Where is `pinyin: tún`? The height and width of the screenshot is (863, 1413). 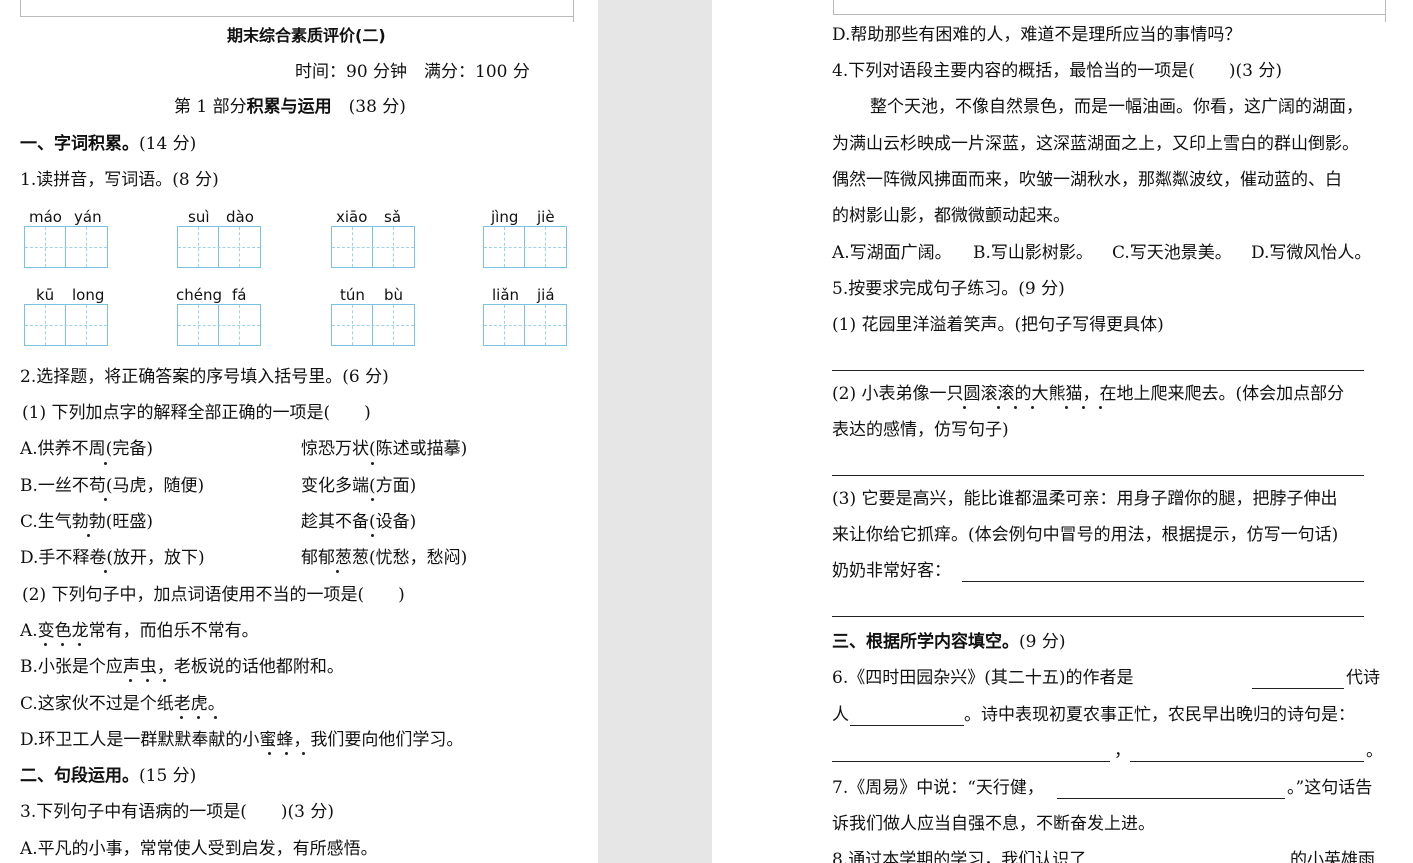
pinyin: tún is located at coordinates (352, 295).